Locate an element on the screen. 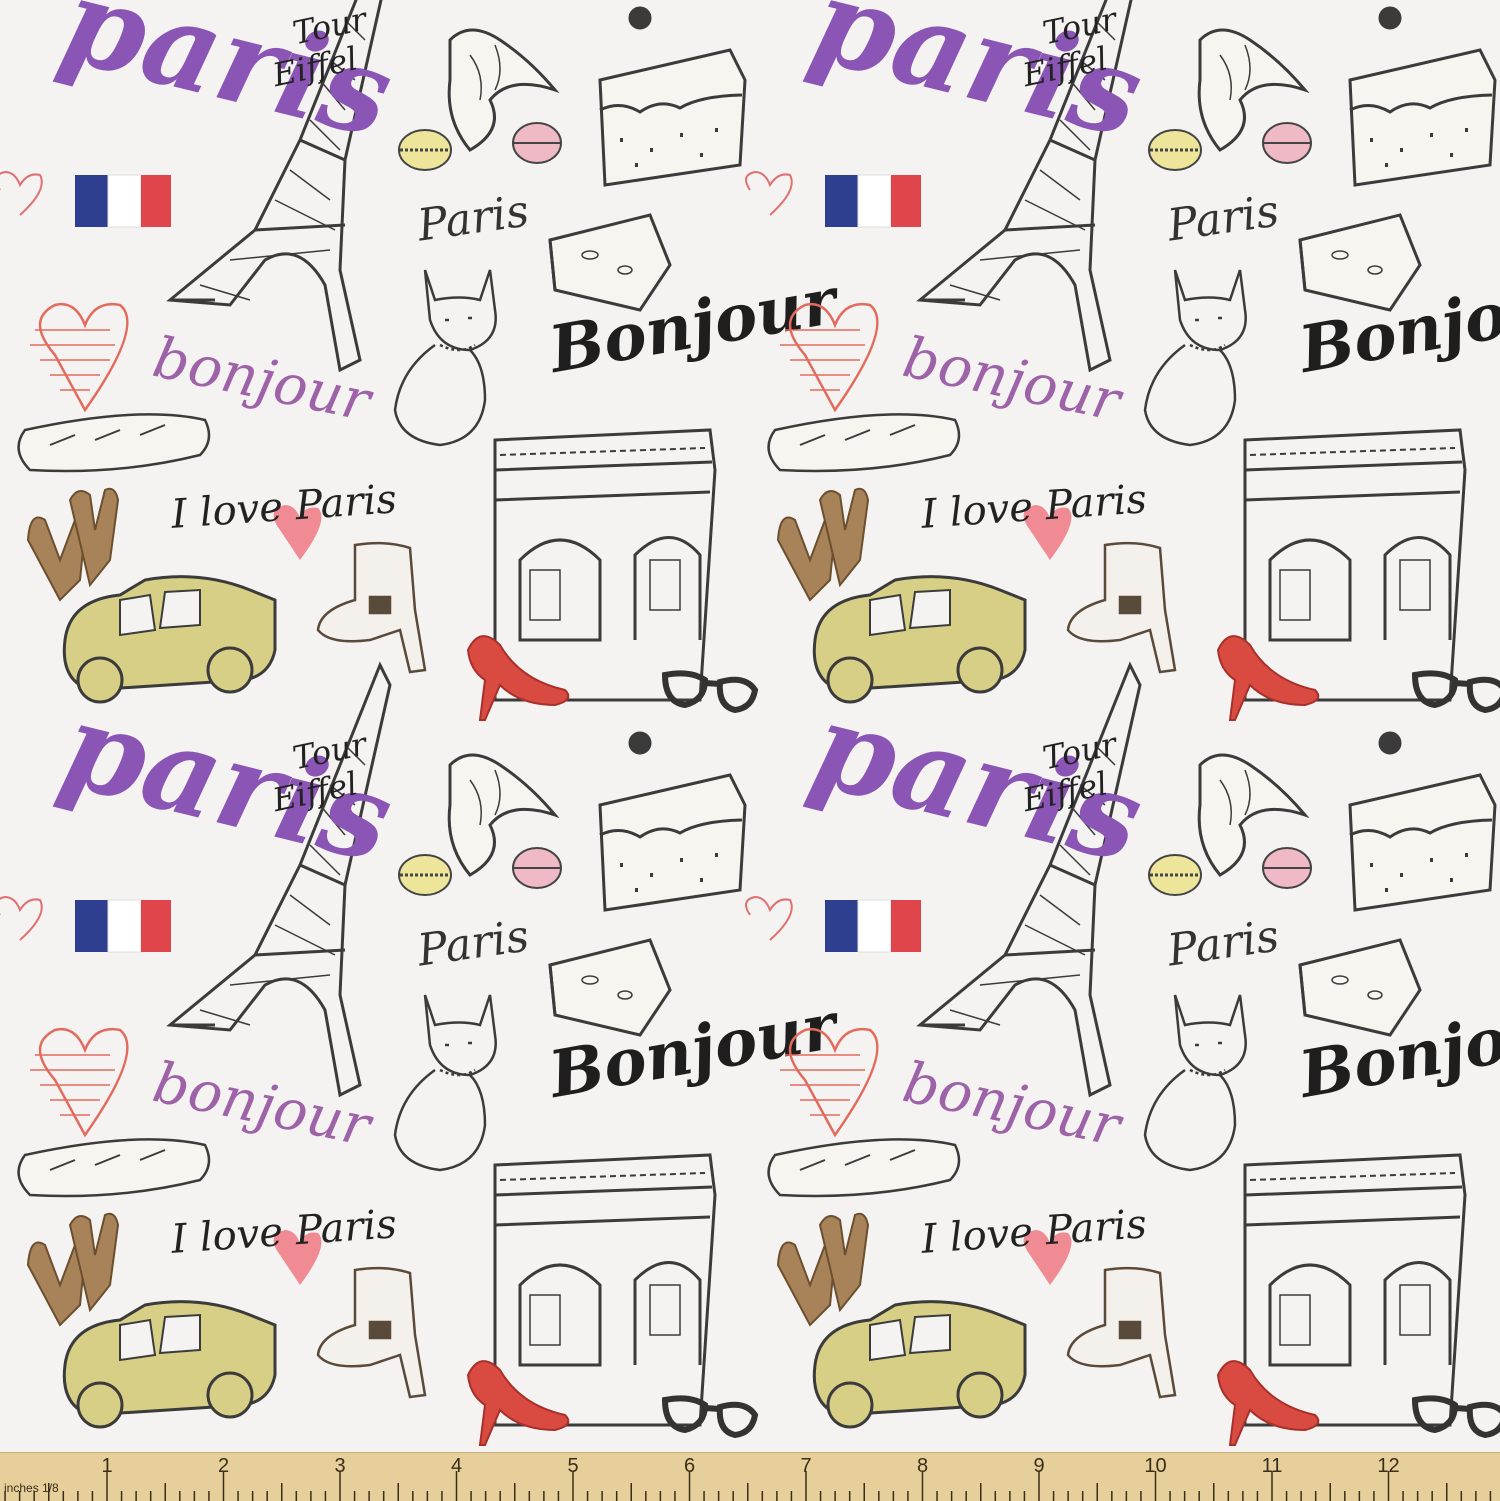 This screenshot has height=1501, width=1500. ruler-number: 10 is located at coordinates (1155, 1466).